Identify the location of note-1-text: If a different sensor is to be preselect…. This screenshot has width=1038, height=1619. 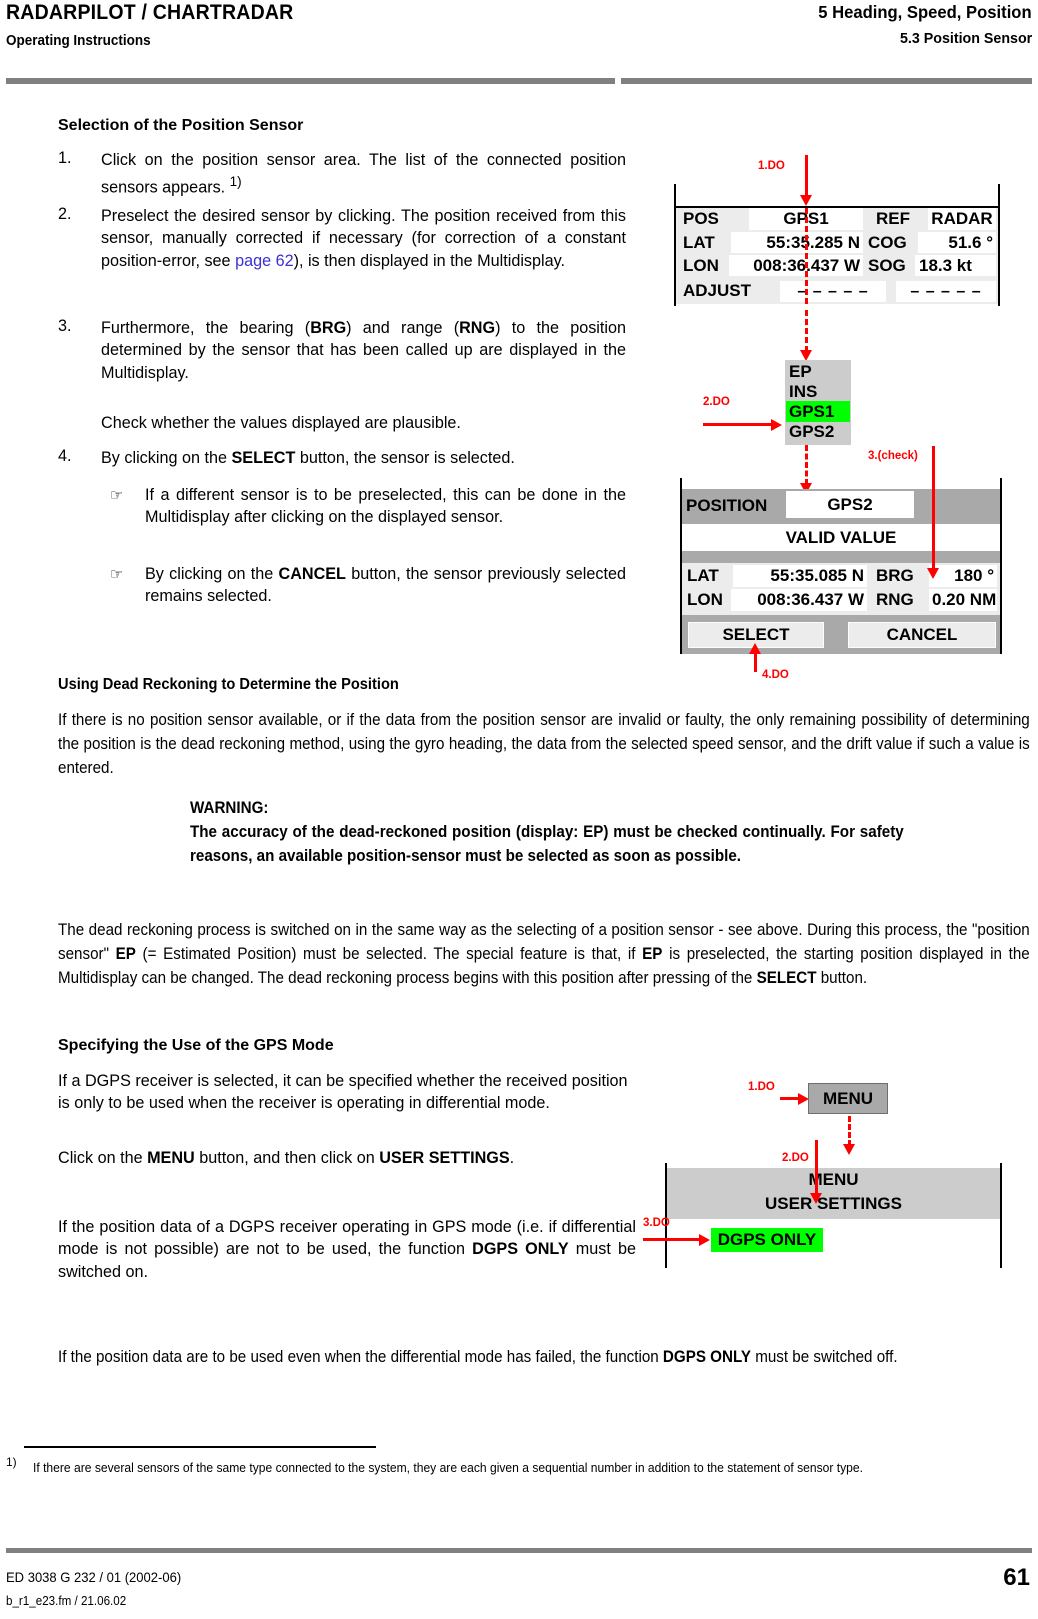
(385, 506).